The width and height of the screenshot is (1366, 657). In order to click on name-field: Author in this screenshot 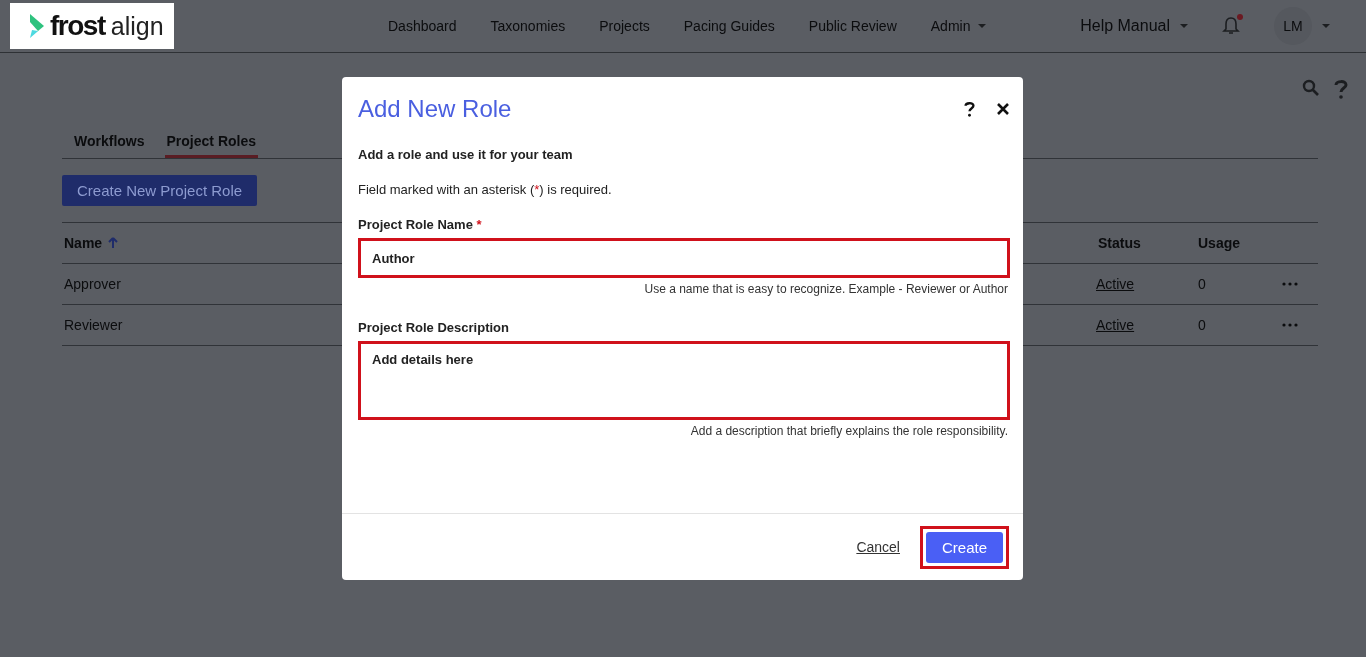, I will do `click(684, 258)`.